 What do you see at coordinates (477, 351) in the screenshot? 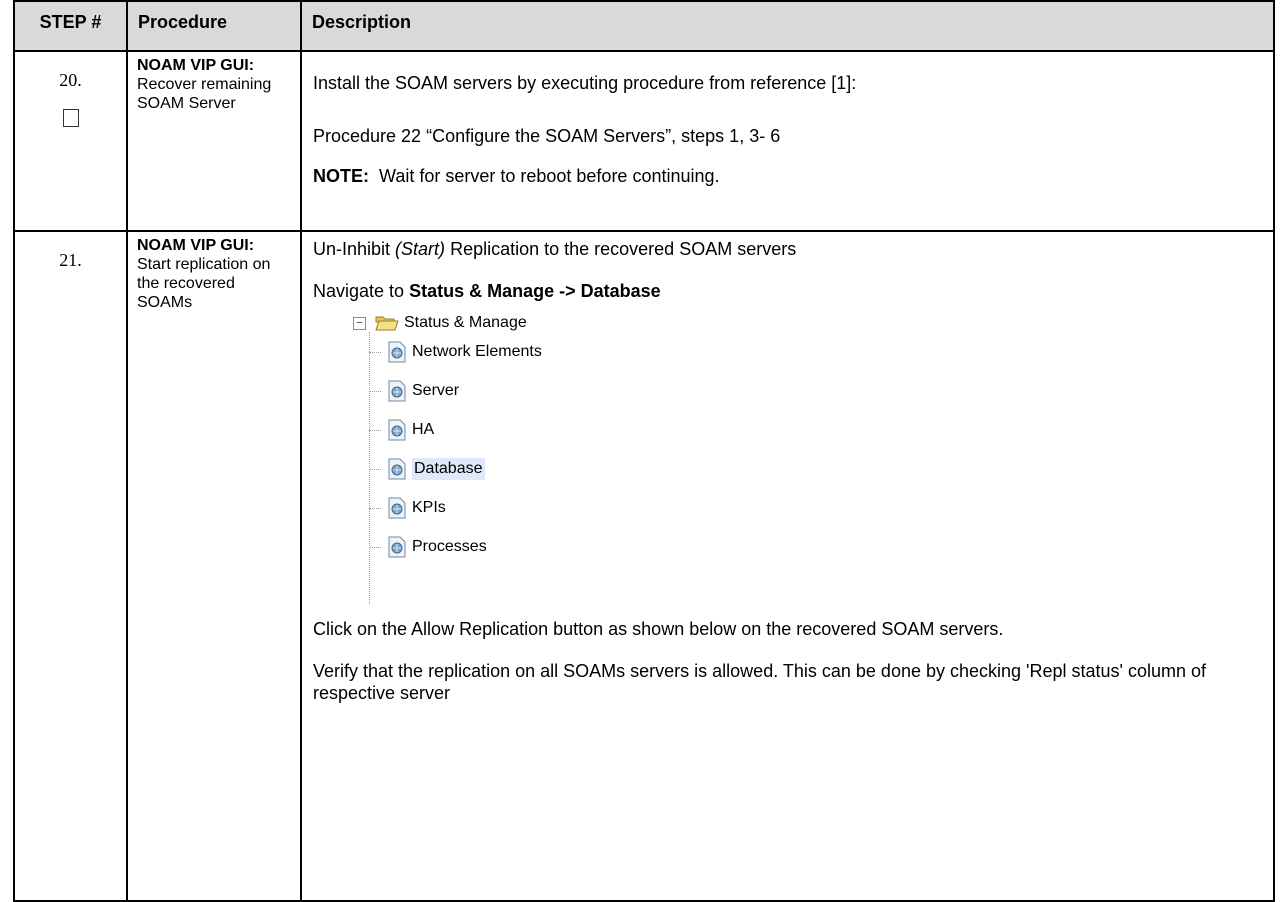
I see `tree-item-label: Network Elements` at bounding box center [477, 351].